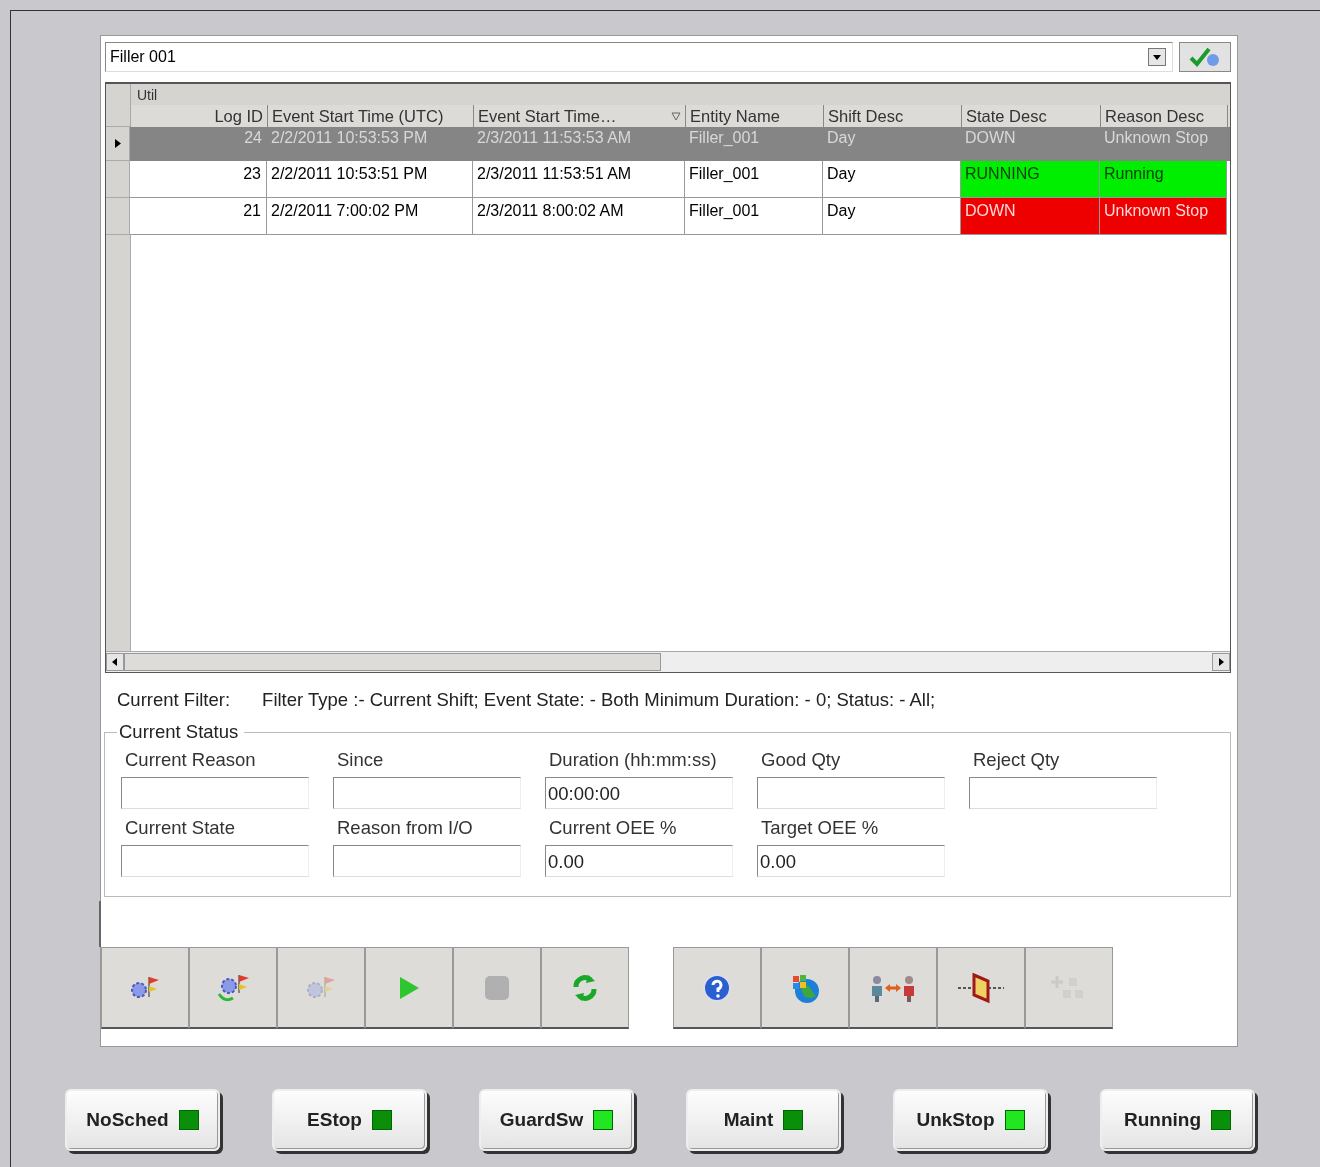 The width and height of the screenshot is (1320, 1167). What do you see at coordinates (820, 828) in the screenshot?
I see `field-label: Target OEE %` at bounding box center [820, 828].